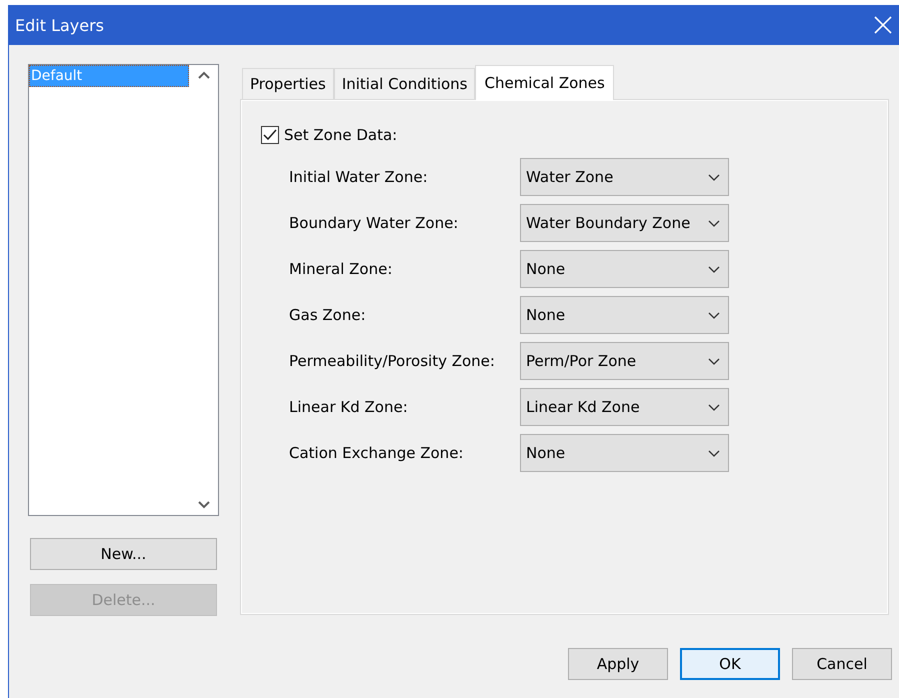 The height and width of the screenshot is (698, 899). What do you see at coordinates (842, 664) in the screenshot?
I see `cancel-button: Cancel` at bounding box center [842, 664].